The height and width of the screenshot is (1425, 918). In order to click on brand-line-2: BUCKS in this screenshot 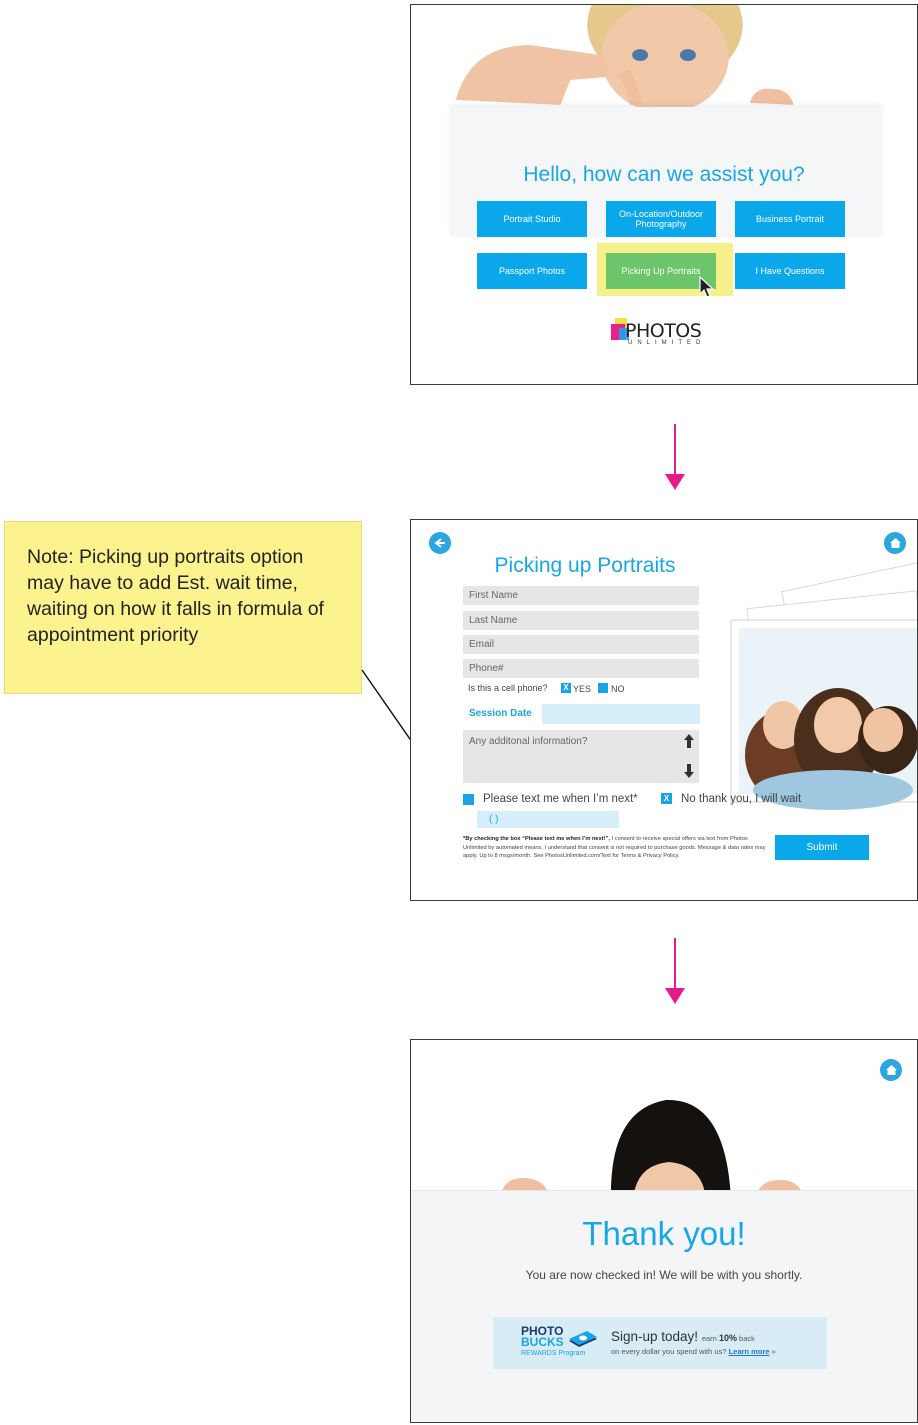, I will do `click(542, 1342)`.